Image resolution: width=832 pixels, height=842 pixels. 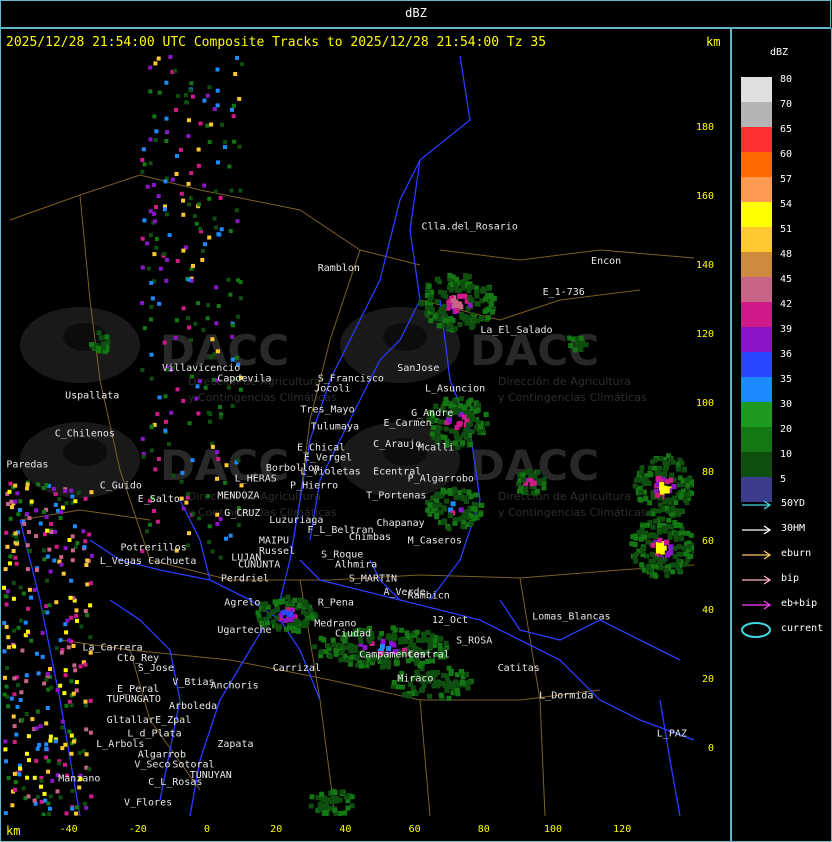 What do you see at coordinates (342, 554) in the screenshot?
I see `place-label: S_Roque` at bounding box center [342, 554].